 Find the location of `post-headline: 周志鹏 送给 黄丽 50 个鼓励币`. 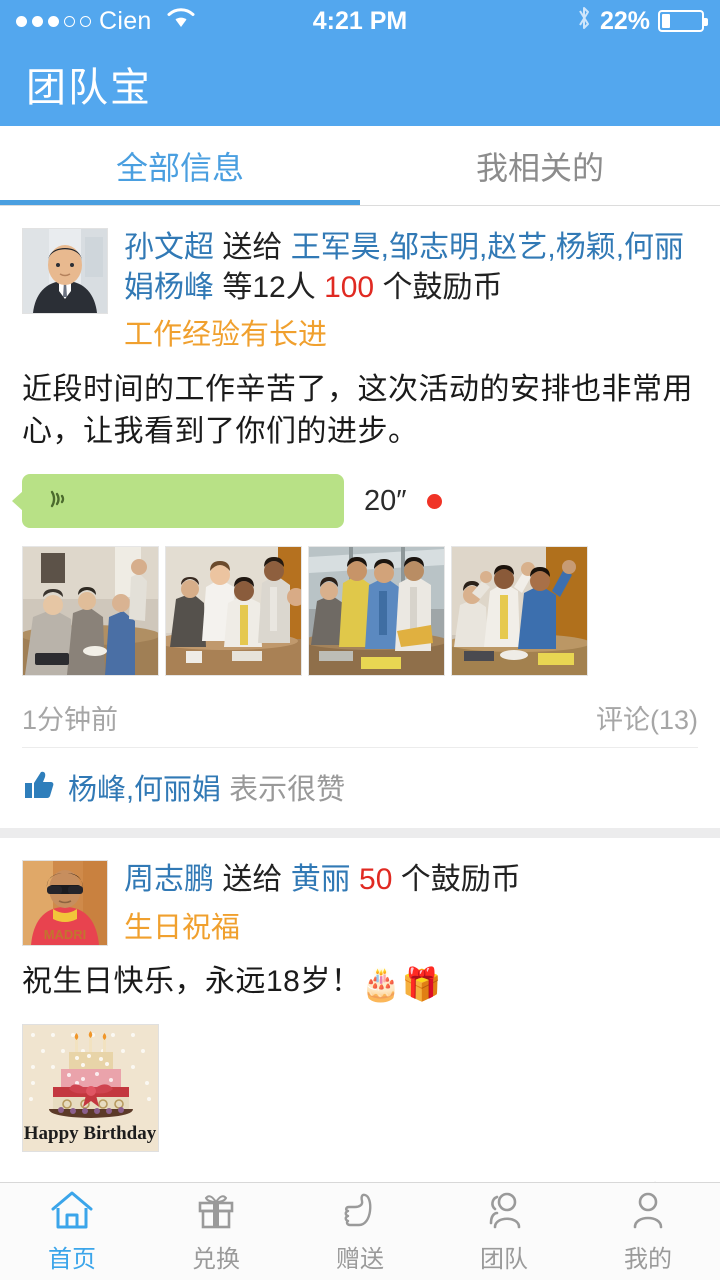

post-headline: 周志鹏 送给 黄丽 50 个鼓励币 is located at coordinates (411, 880).